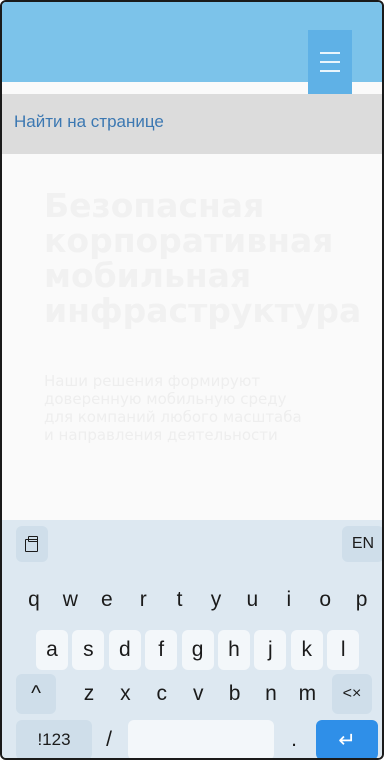 This screenshot has width=384, height=760. I want to click on key-t: t, so click(180, 600).